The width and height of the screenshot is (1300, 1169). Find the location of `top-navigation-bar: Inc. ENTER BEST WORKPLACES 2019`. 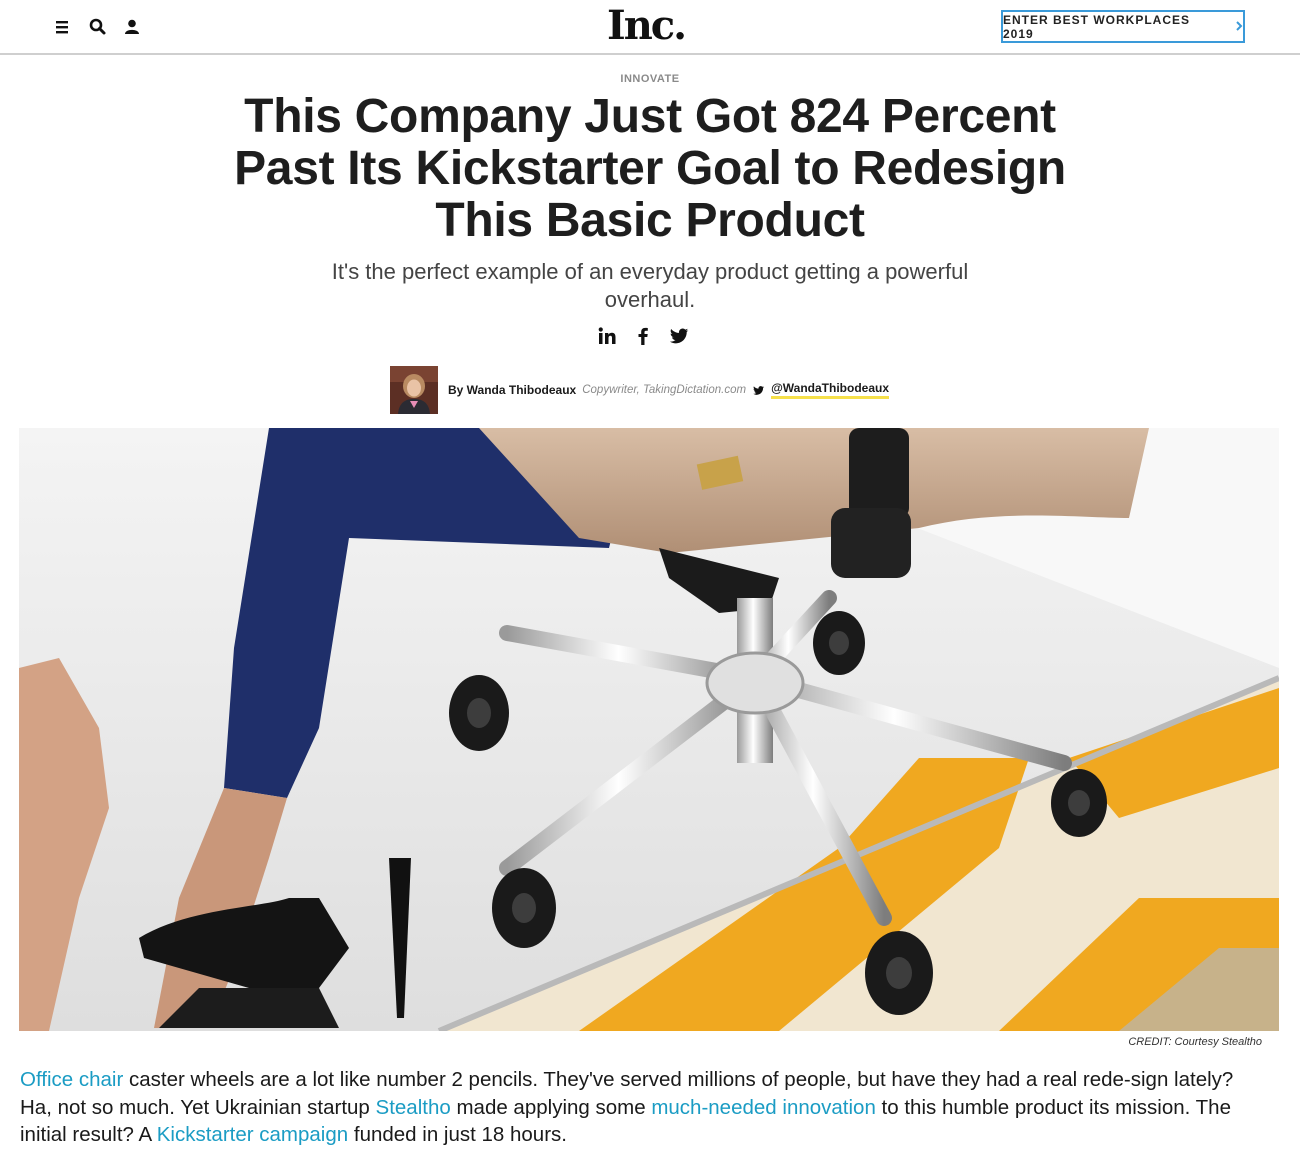

top-navigation-bar: Inc. ENTER BEST WORKPLACES 2019 is located at coordinates (650, 27).